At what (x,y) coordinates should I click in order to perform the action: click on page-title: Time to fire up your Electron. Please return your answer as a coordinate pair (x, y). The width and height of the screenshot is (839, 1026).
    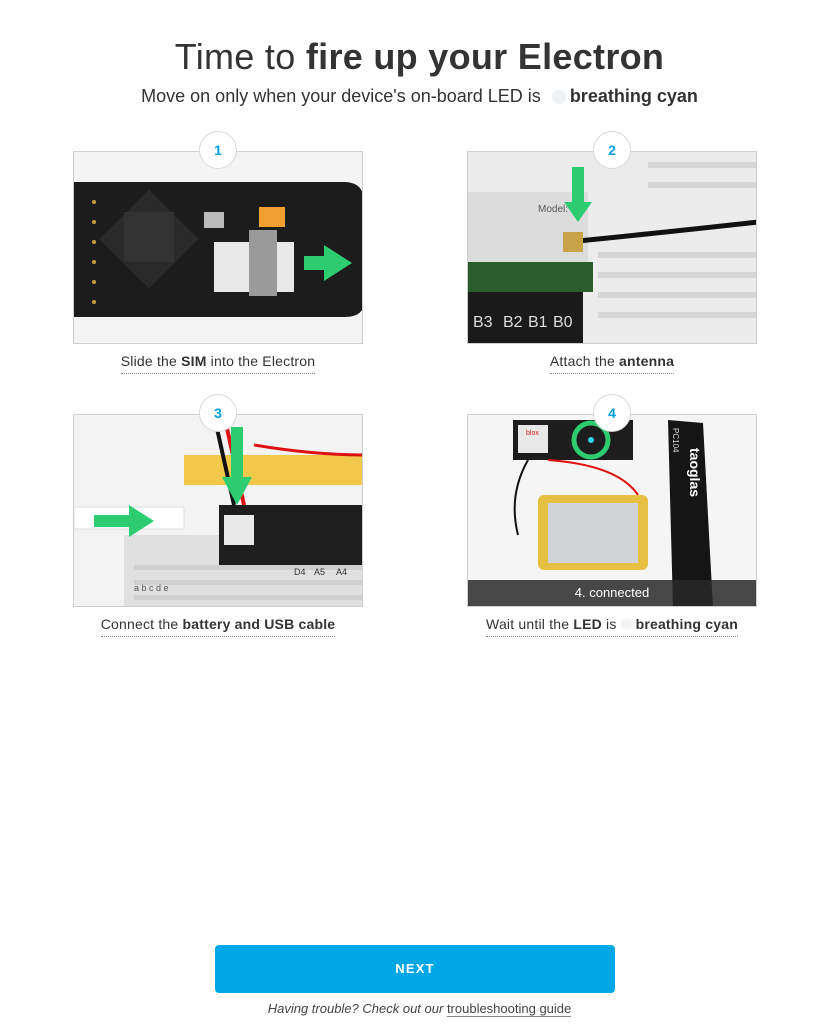
    Looking at the image, I should click on (419, 57).